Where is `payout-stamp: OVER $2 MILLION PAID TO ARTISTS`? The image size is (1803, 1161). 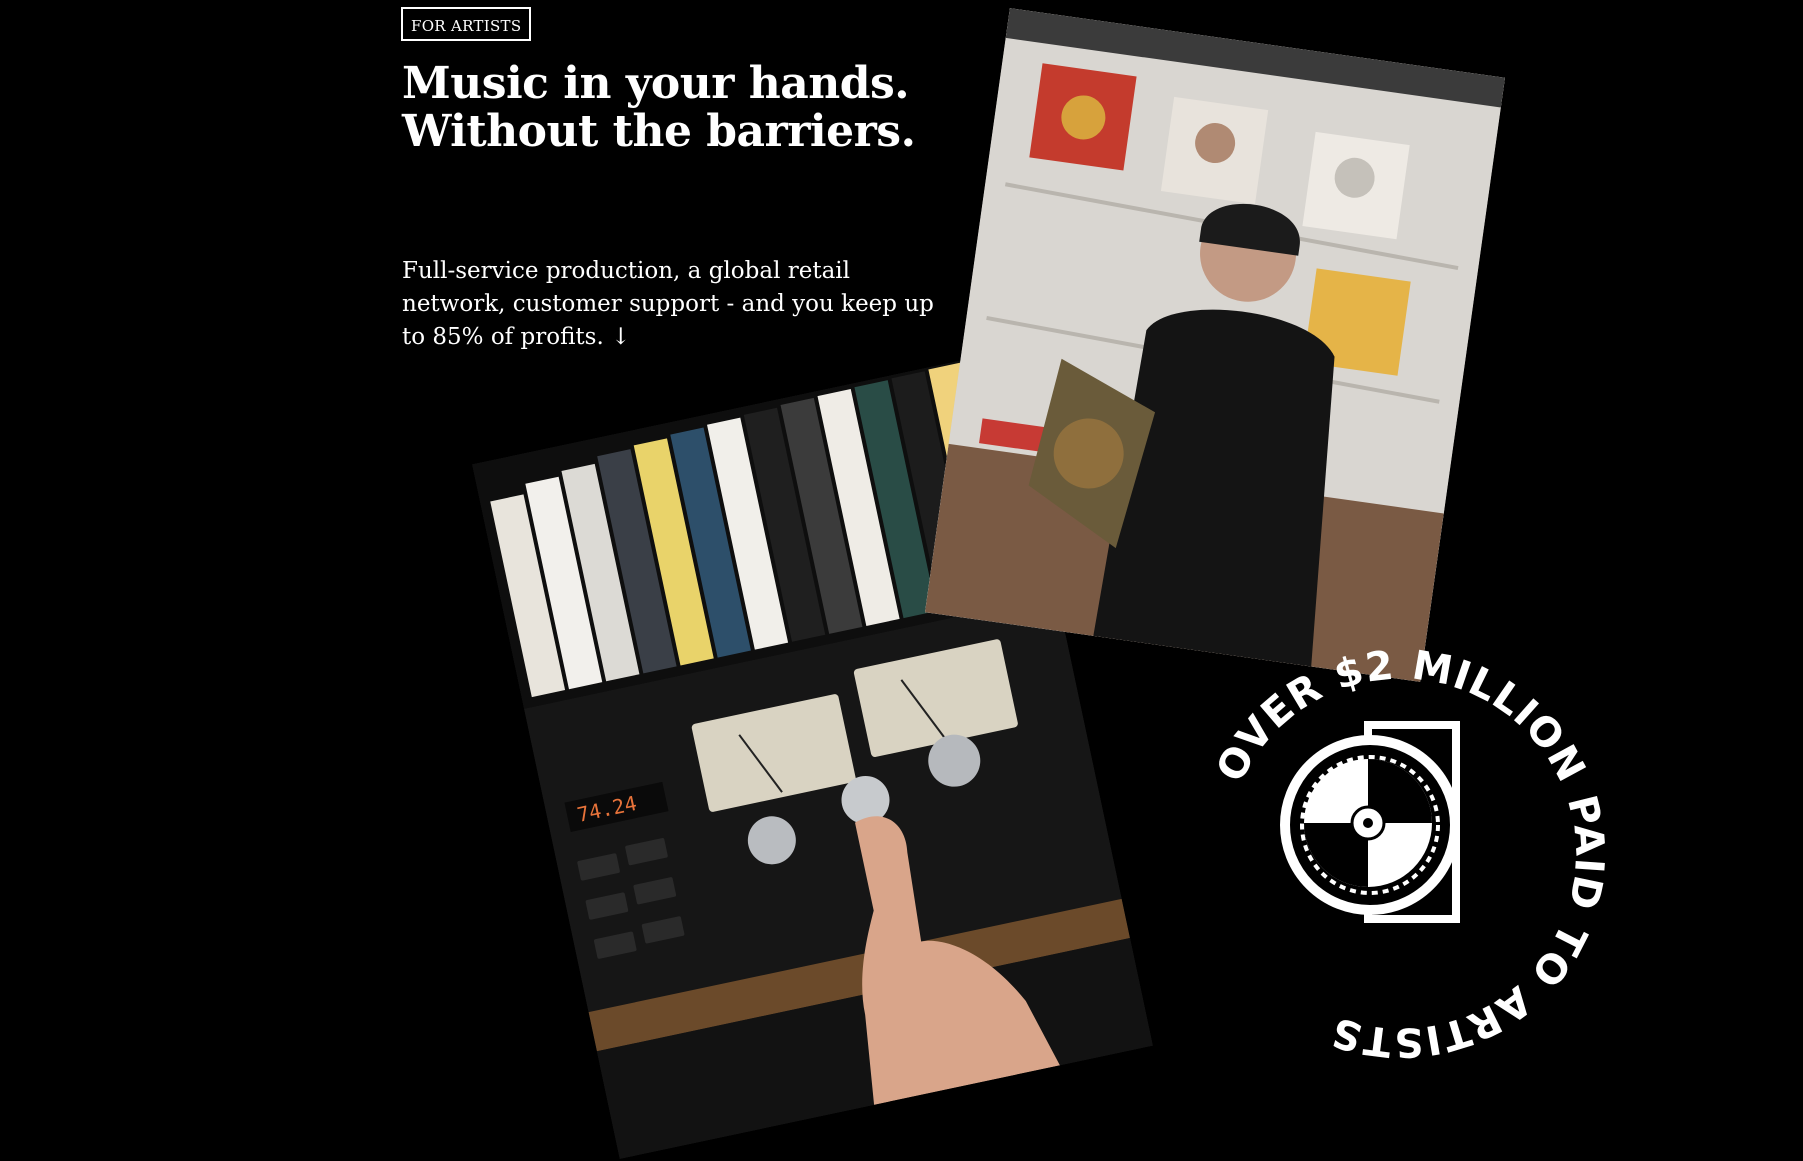 payout-stamp: OVER $2 MILLION PAID TO ARTISTS is located at coordinates (1386, 825).